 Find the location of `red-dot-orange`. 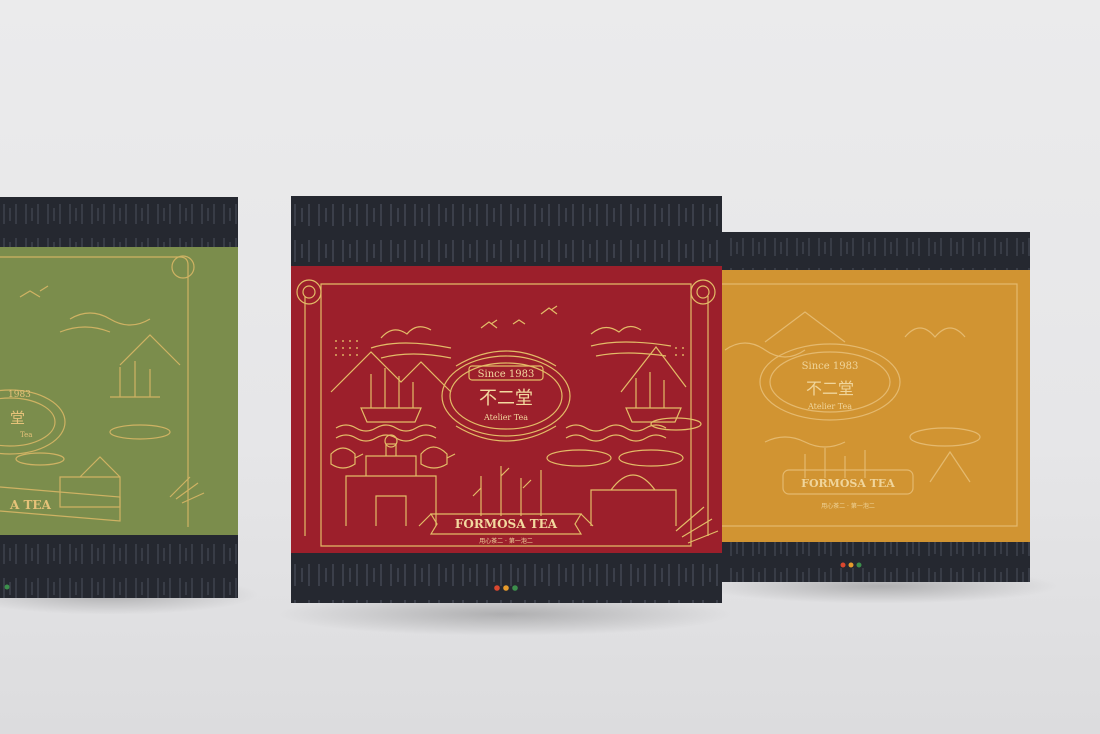

red-dot-orange is located at coordinates (506, 588).